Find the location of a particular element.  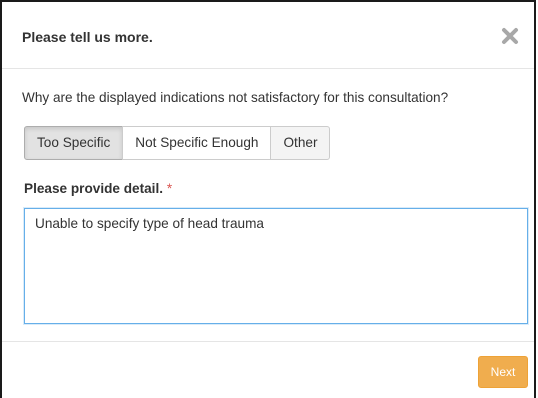

detail-label: Please provide detail. * is located at coordinates (98, 188).